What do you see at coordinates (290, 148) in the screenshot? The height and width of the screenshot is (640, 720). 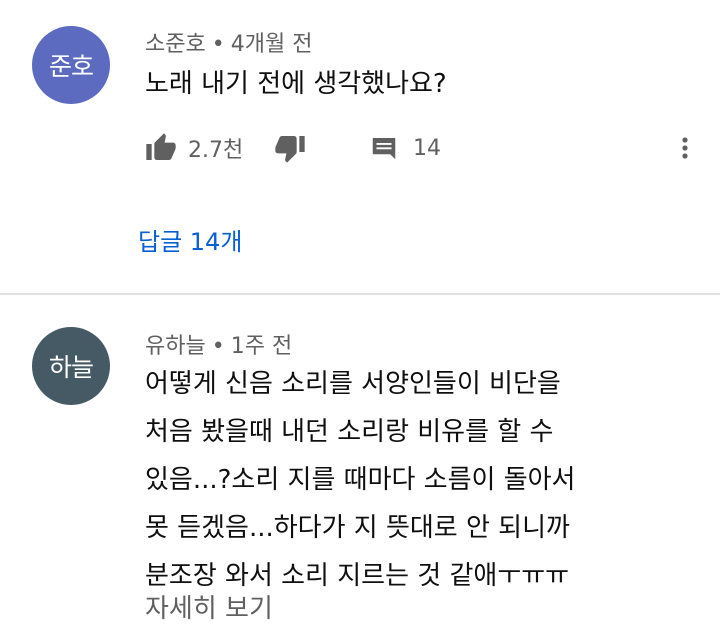 I see `thumb-down-icon` at bounding box center [290, 148].